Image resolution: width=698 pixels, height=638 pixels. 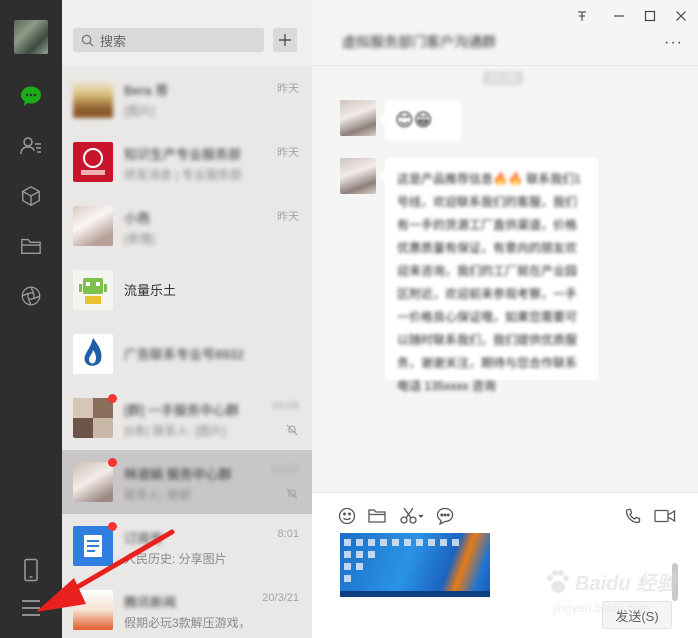 I want to click on search-icon, so click(x=87, y=40).